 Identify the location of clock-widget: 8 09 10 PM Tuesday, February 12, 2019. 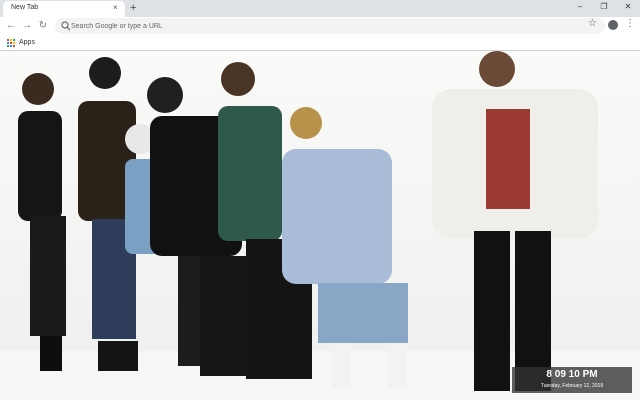
(572, 380).